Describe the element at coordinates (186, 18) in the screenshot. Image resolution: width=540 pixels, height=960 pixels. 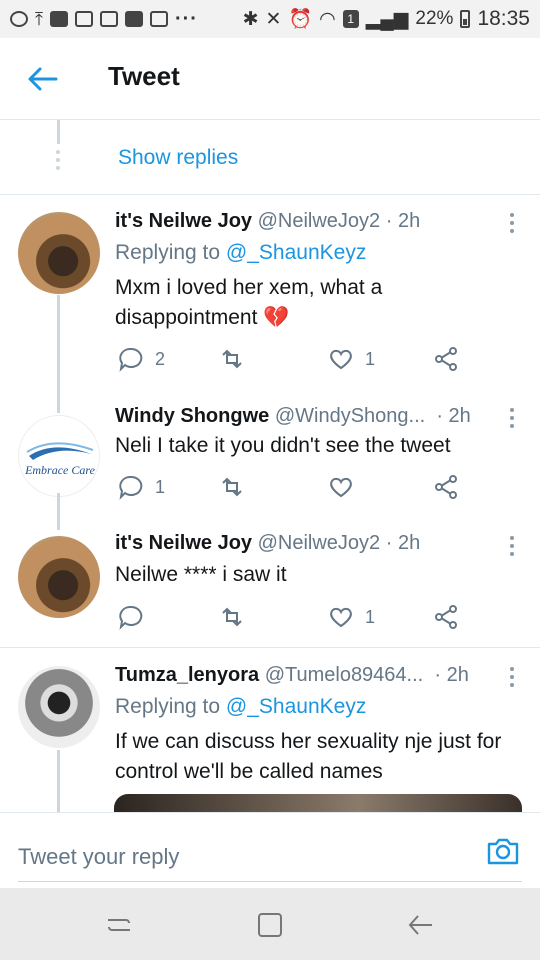
I see `more-notifications-icon: ···` at that location.